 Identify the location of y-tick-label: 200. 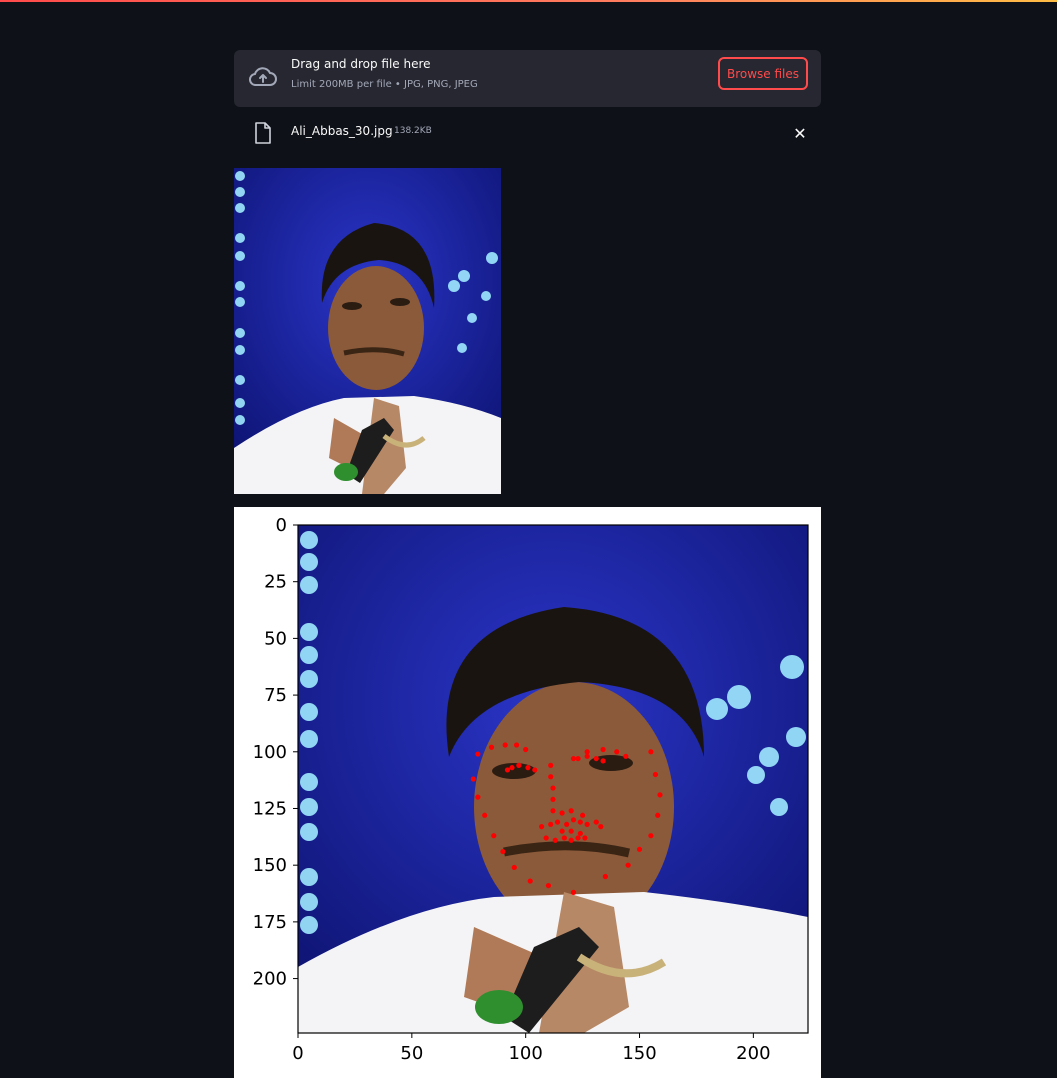
(270, 979).